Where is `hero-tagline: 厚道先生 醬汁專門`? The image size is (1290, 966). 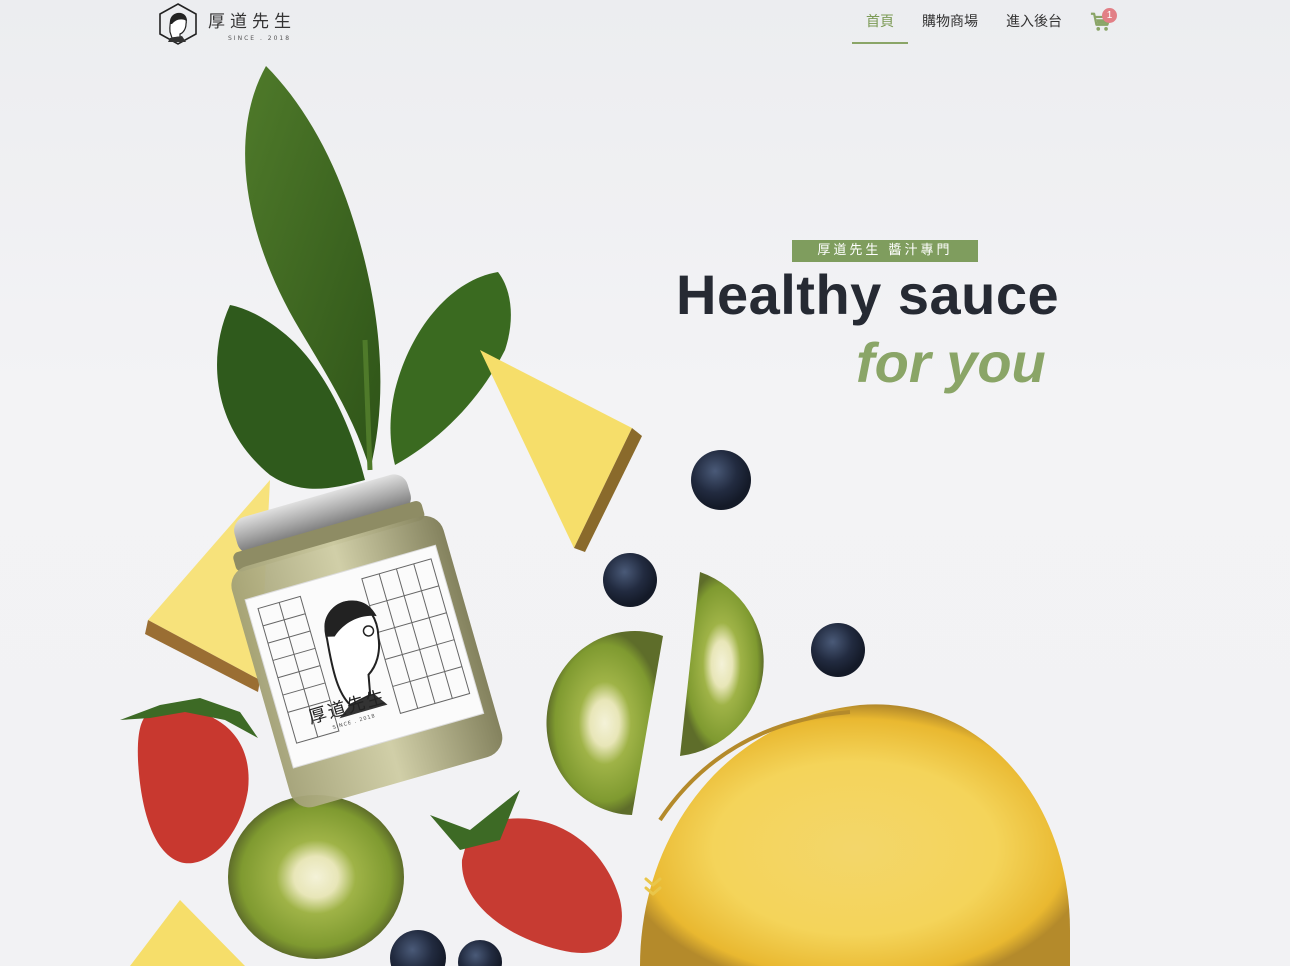 hero-tagline: 厚道先生 醬汁專門 is located at coordinates (885, 251).